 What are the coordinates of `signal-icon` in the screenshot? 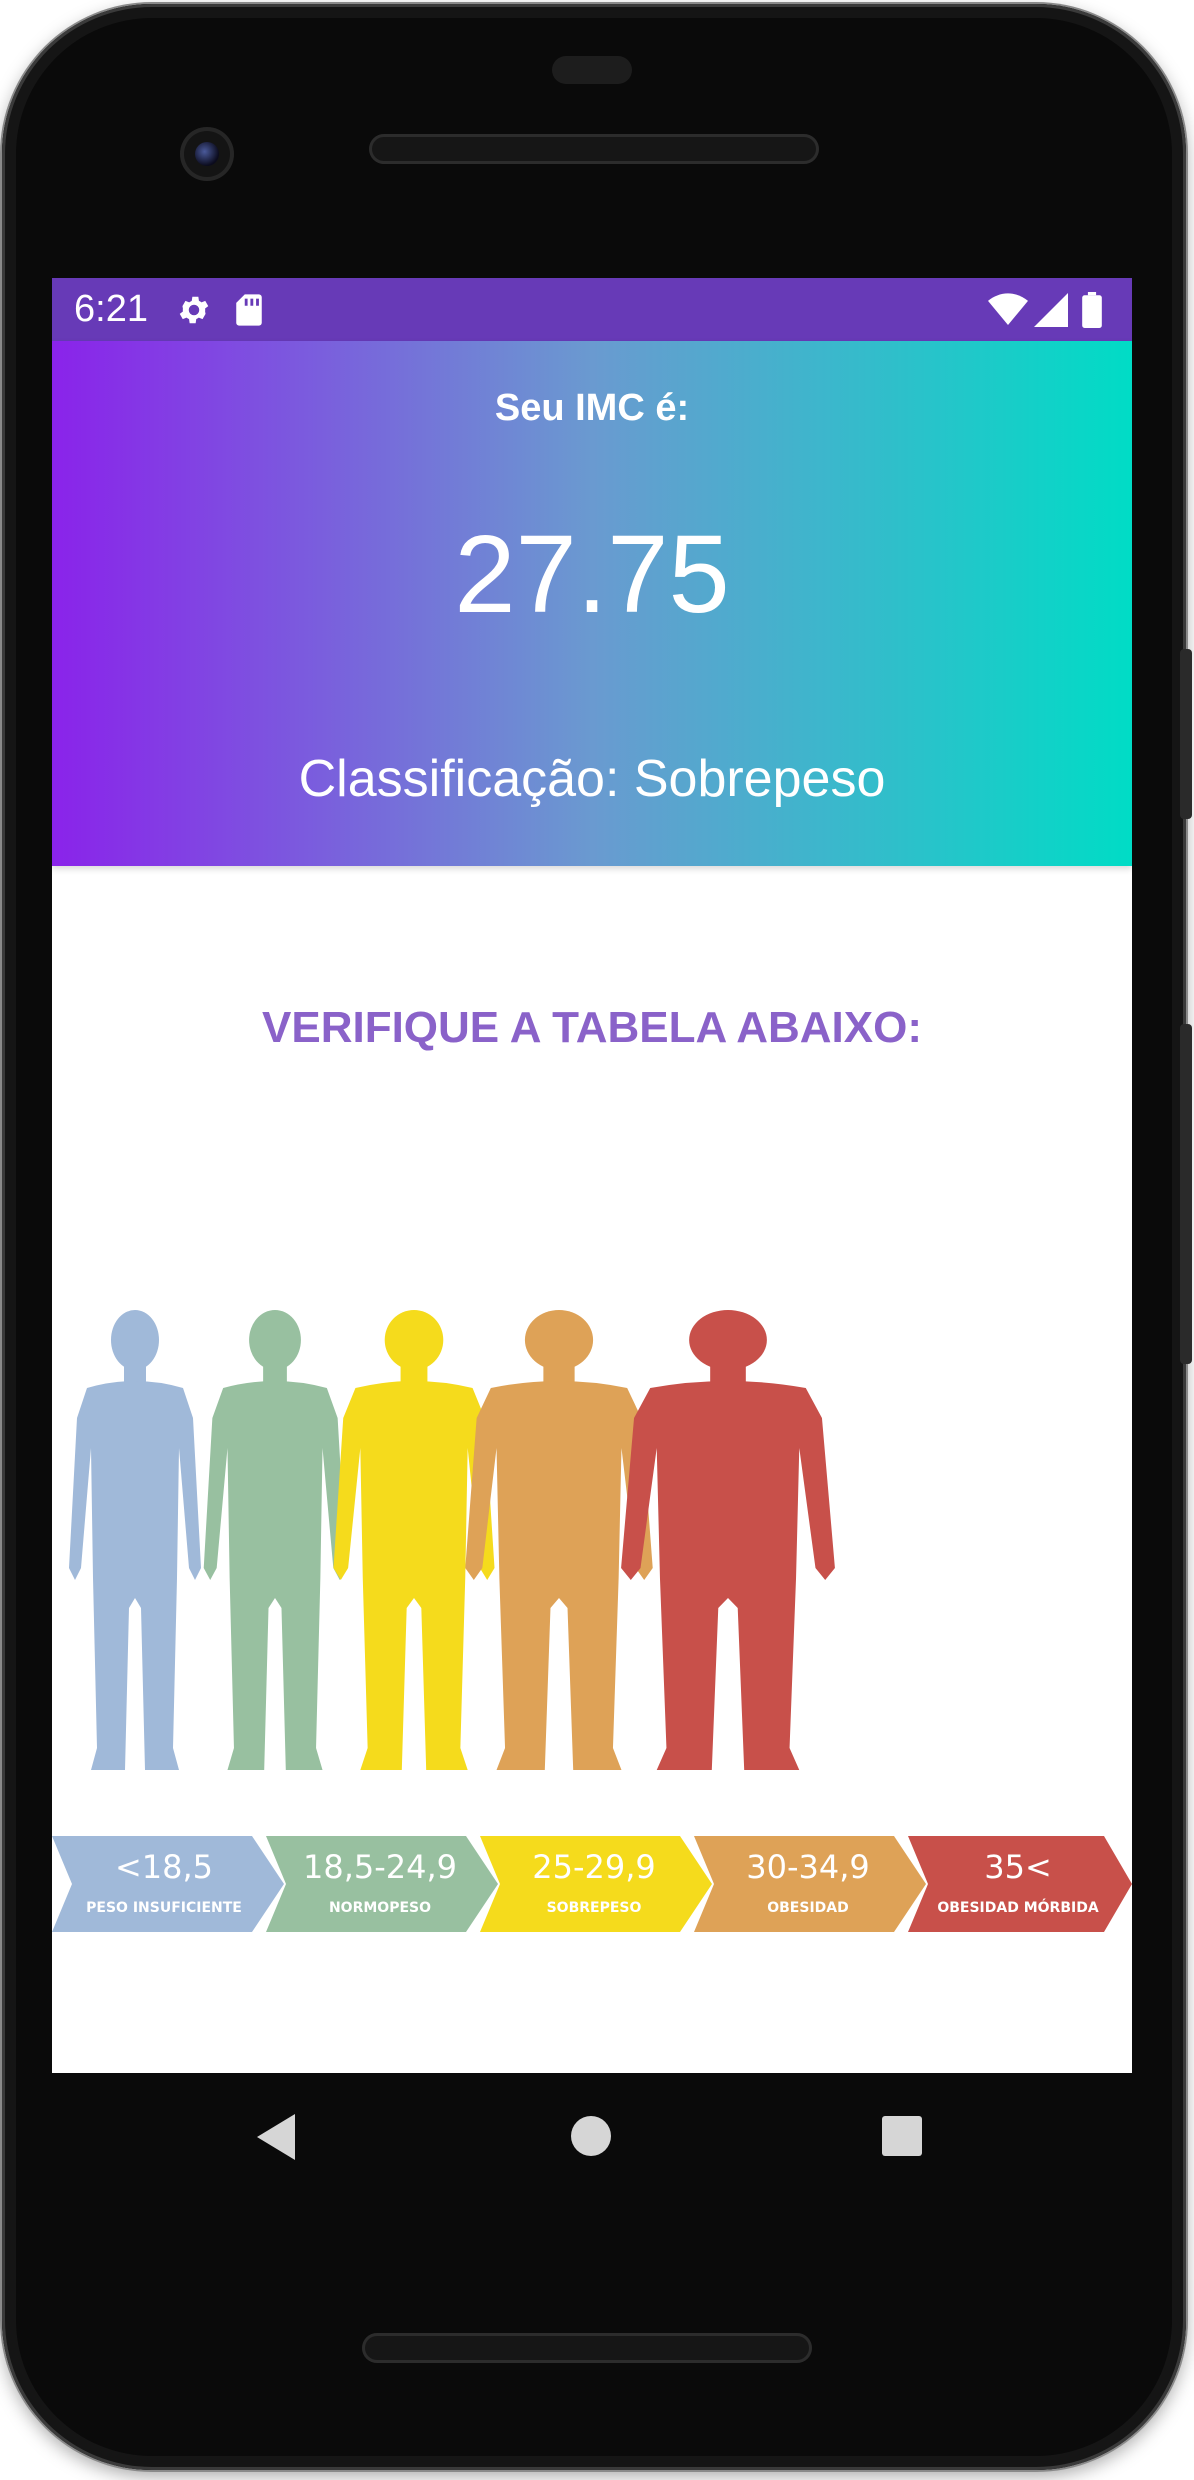 It's located at (1051, 309).